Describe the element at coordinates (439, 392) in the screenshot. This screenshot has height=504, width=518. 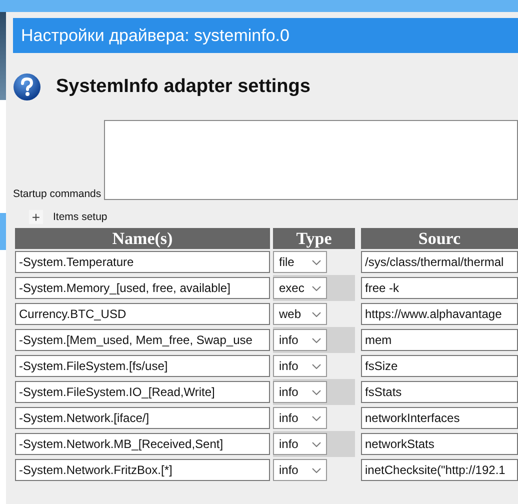
I see `source-field: fsStats` at that location.